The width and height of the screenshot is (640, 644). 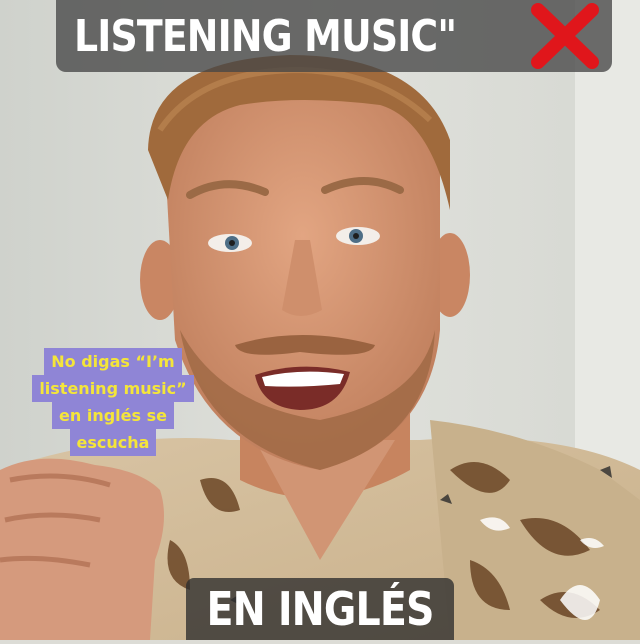 I want to click on side-caption-line: listening music”, so click(x=113, y=388).